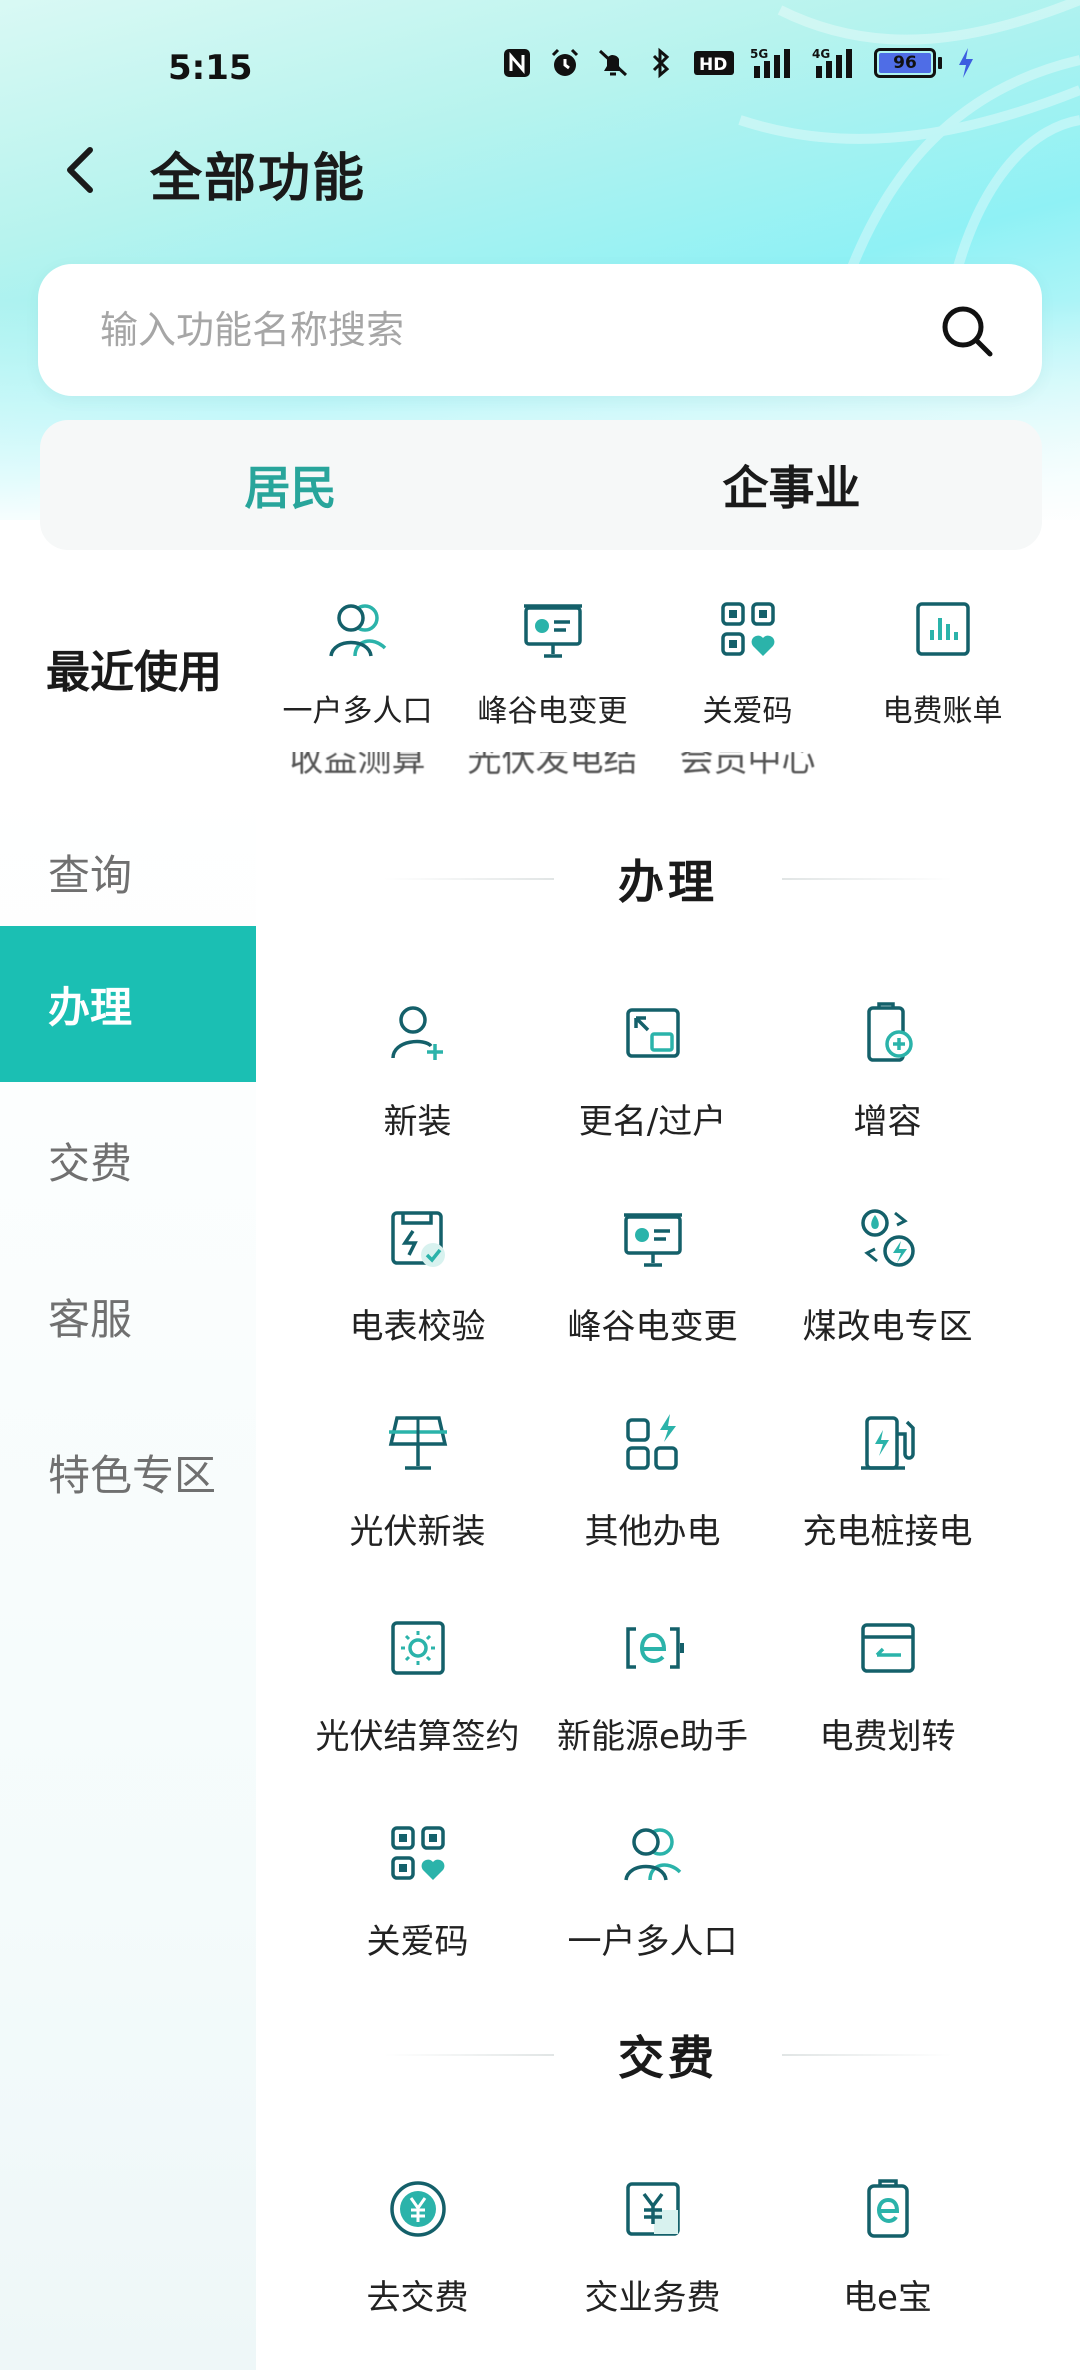  I want to click on grid-item-rename-transfer: 更名/过户, so click(652, 1092).